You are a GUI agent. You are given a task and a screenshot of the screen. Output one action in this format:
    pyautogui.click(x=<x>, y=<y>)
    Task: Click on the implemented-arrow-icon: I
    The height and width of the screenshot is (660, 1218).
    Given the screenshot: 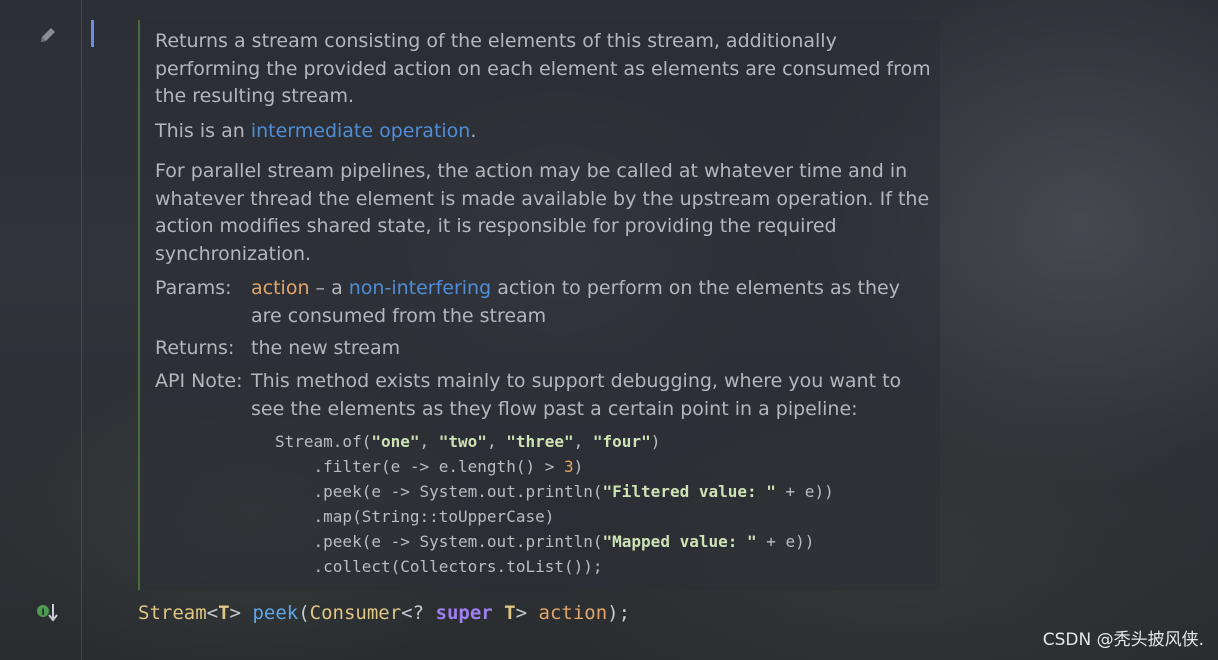 What is the action you would take?
    pyautogui.click(x=49, y=612)
    